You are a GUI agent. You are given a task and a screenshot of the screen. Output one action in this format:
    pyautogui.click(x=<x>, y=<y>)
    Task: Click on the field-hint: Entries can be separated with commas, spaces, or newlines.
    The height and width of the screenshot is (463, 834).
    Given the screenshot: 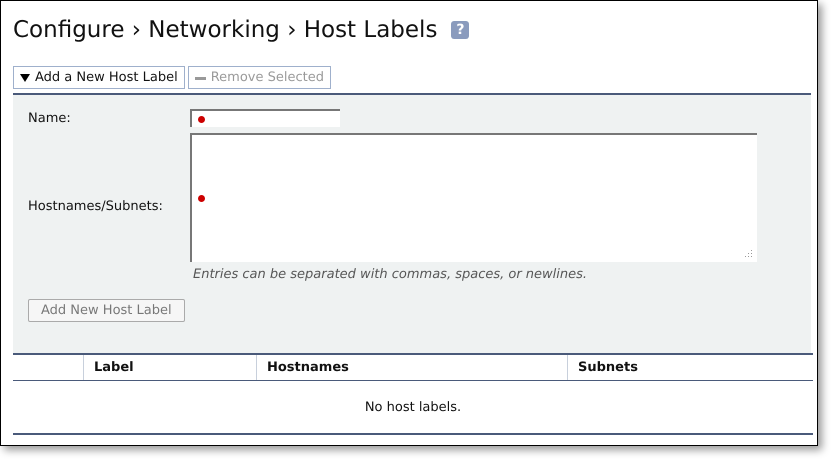 What is the action you would take?
    pyautogui.click(x=390, y=274)
    